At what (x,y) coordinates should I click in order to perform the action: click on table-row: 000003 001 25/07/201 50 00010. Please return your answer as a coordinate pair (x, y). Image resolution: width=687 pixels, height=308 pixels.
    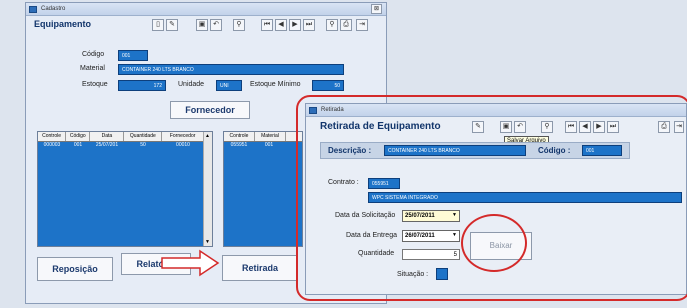
    Looking at the image, I should click on (125, 145).